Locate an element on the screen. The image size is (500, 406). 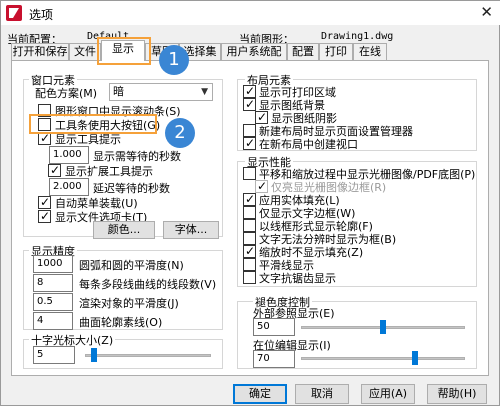
solid-fill-checkbox is located at coordinates (249, 199).